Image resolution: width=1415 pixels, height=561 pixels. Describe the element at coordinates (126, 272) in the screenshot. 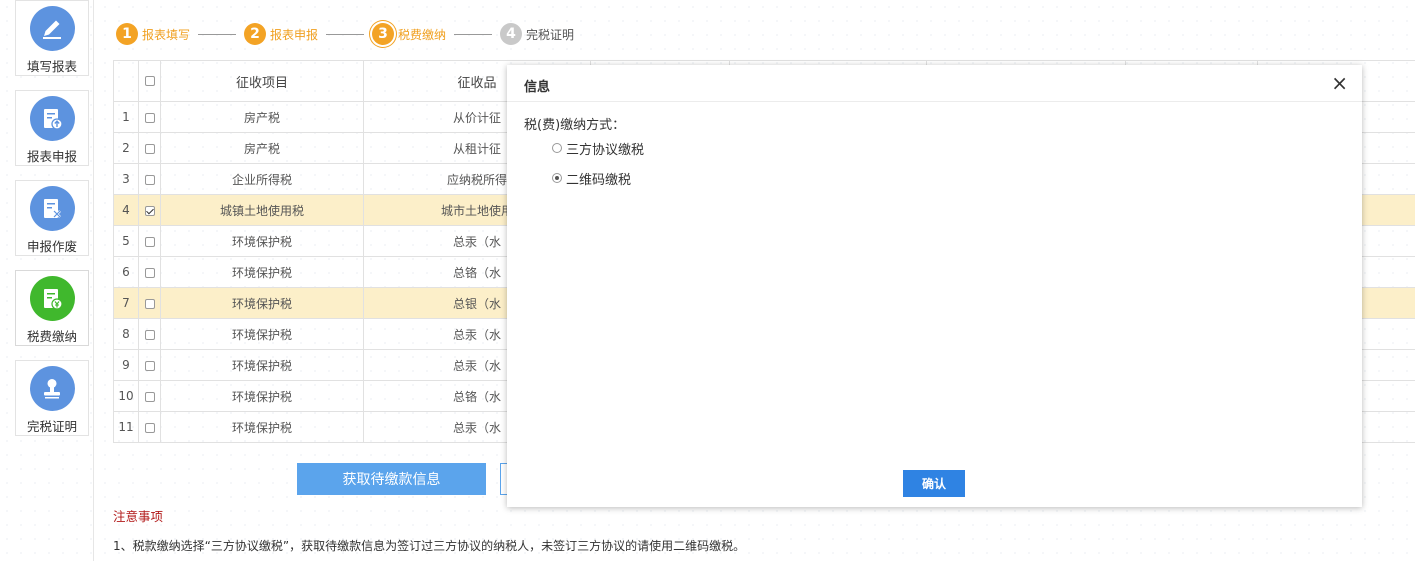

I see `row-index: 6` at that location.